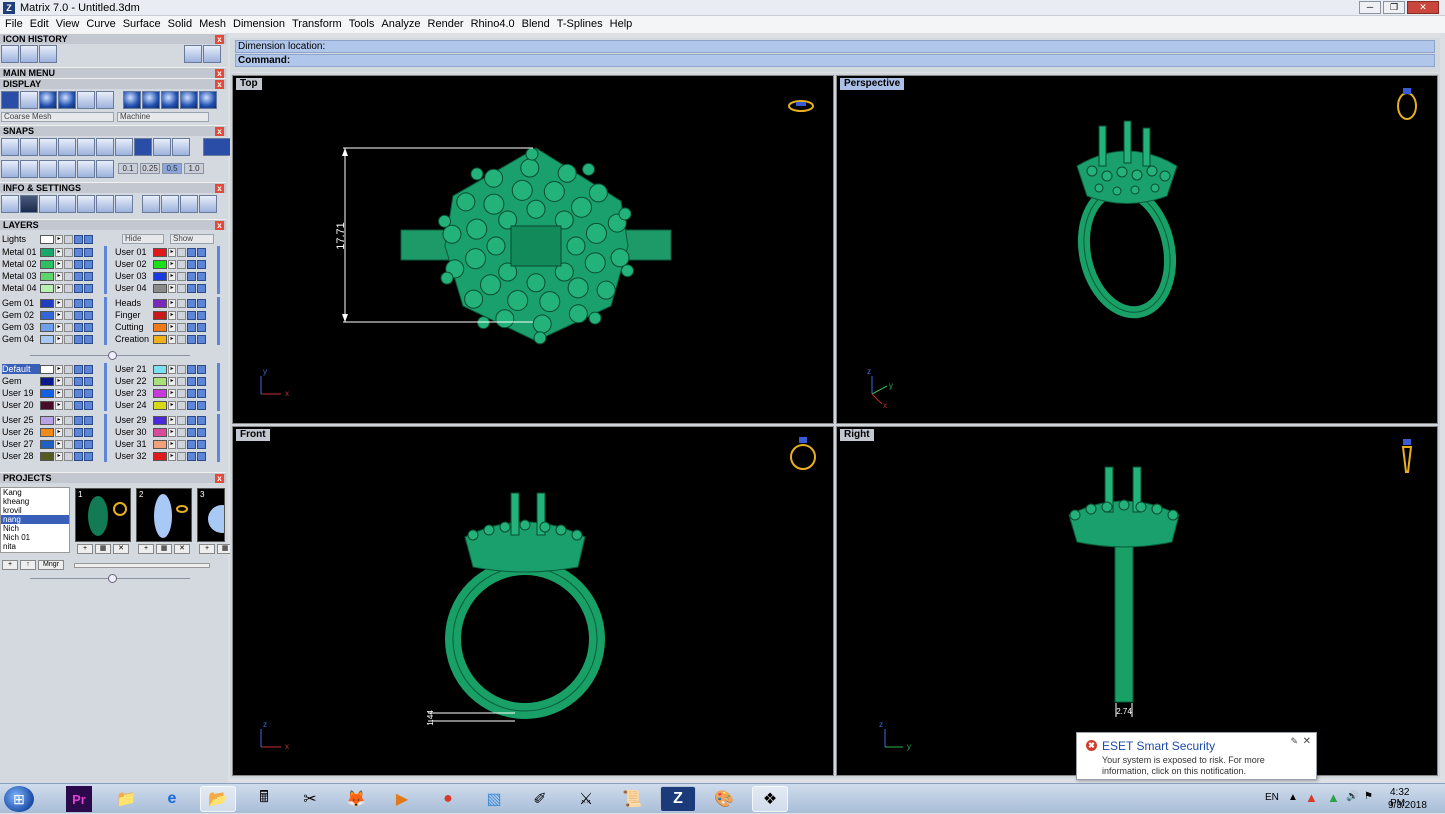 The height and width of the screenshot is (814, 1445). What do you see at coordinates (160, 405) in the screenshot?
I see `layer-right-user-24: User 24 ▸` at bounding box center [160, 405].